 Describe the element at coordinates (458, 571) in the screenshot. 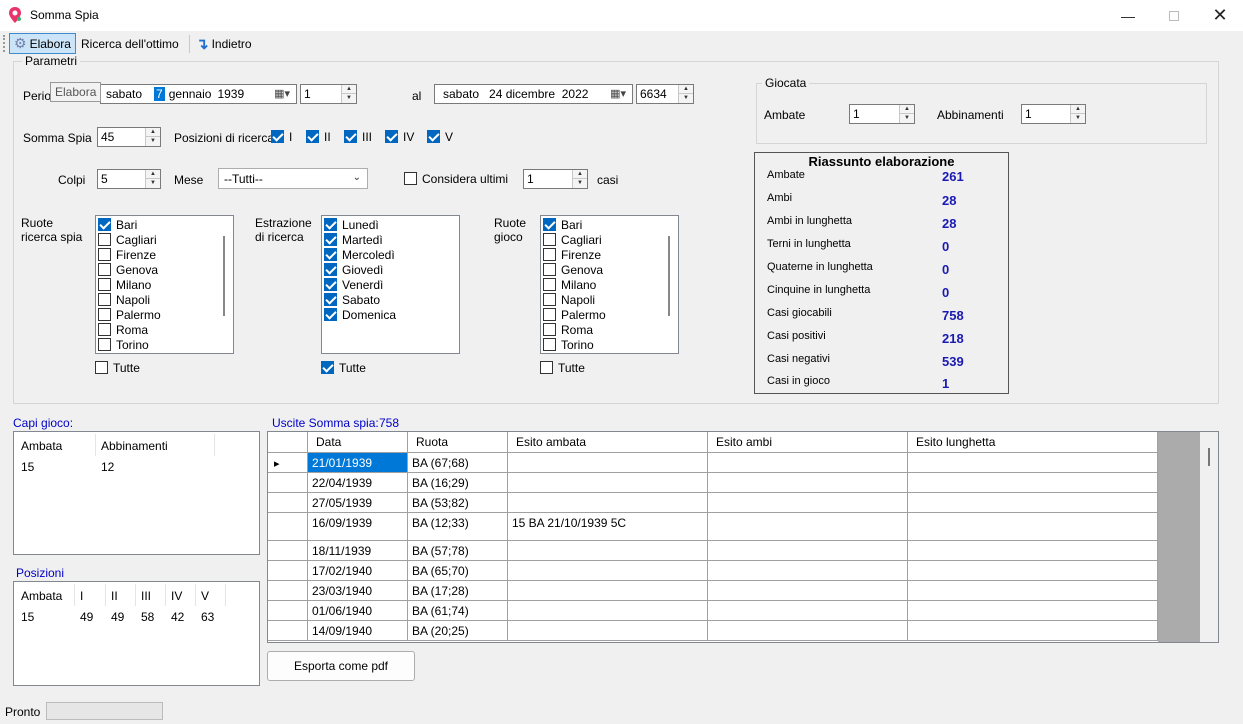

I see `table-cell: BA (65;70)` at that location.